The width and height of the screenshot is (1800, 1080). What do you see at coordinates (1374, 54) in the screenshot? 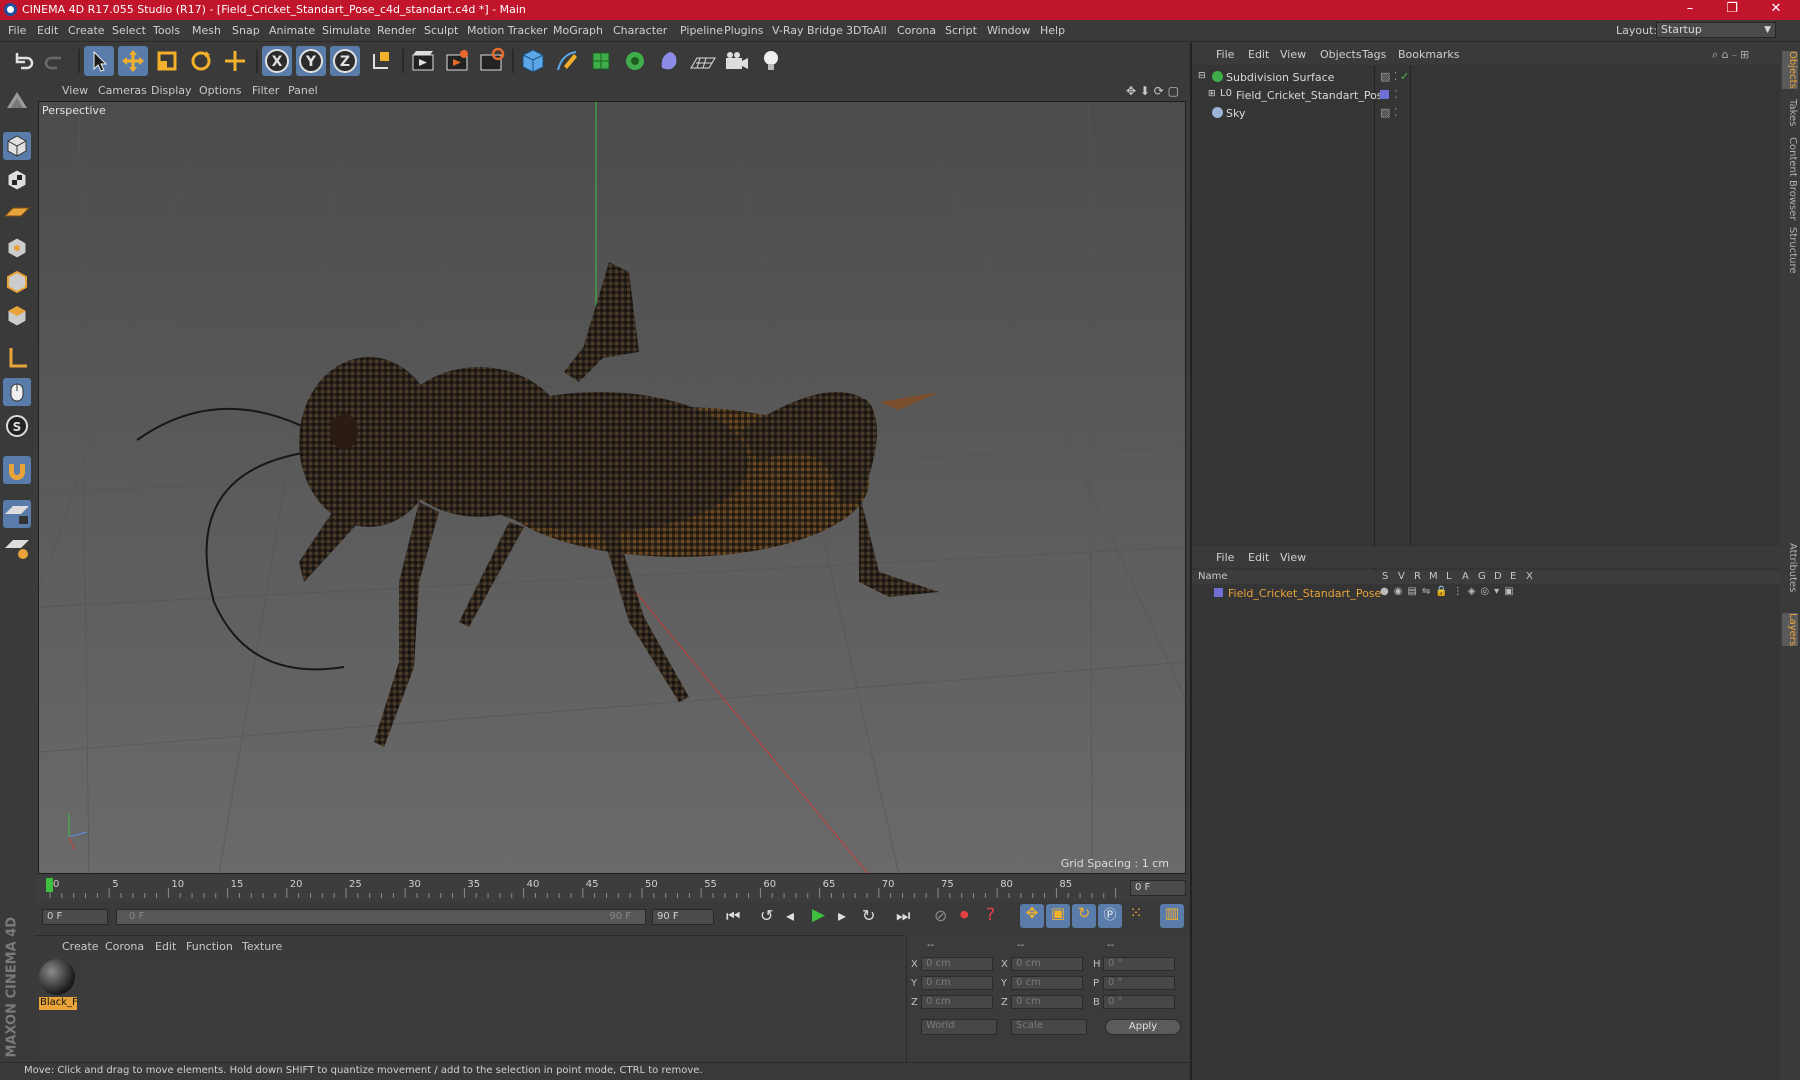
I see `om-menu-tags: Tags` at bounding box center [1374, 54].